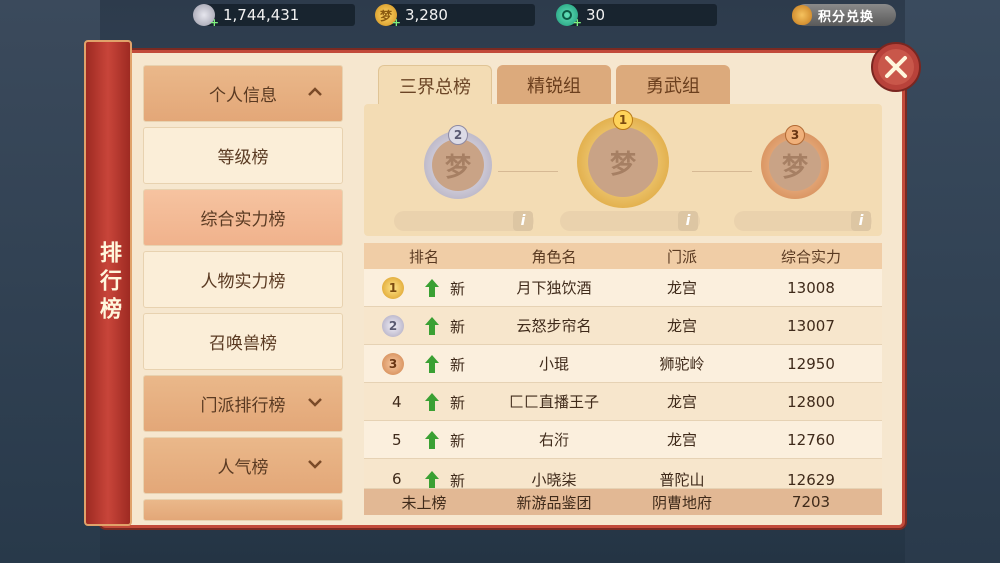 This screenshot has width=1000, height=563. What do you see at coordinates (397, 479) in the screenshot?
I see `rank-number: 6` at bounding box center [397, 479].